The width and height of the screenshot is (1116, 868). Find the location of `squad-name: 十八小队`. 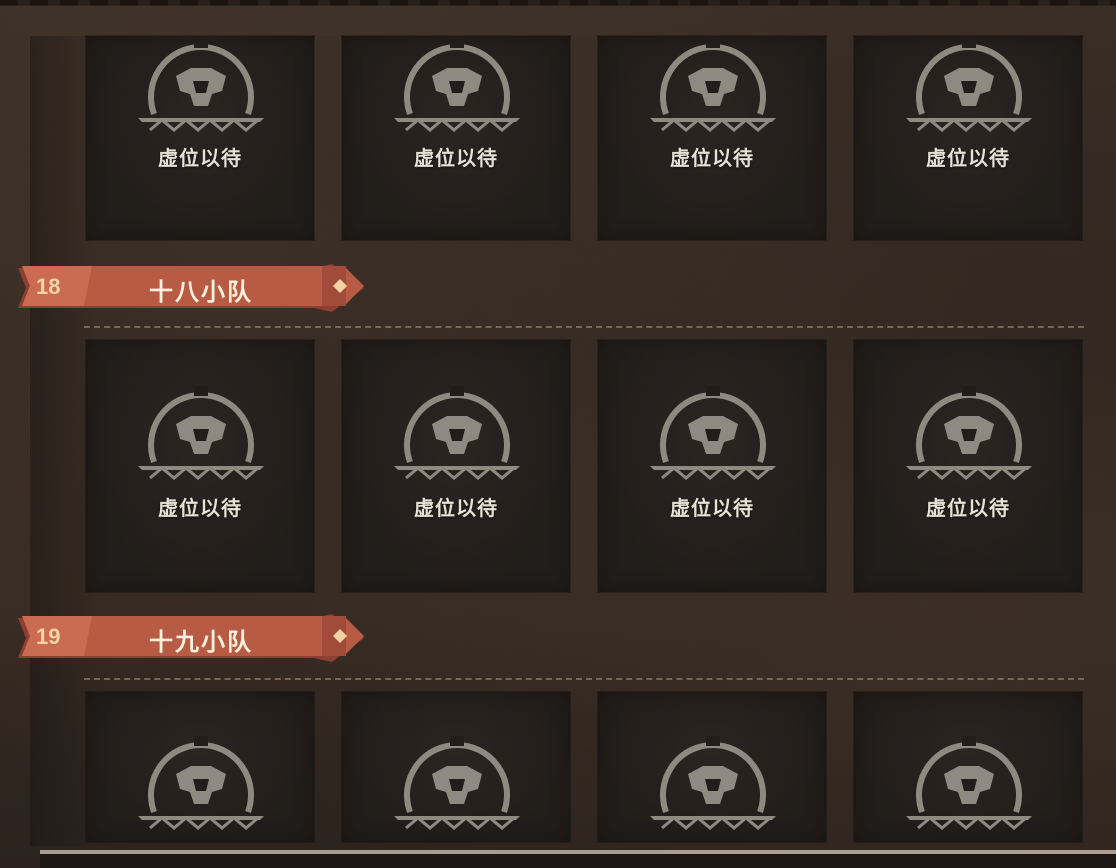

squad-name: 十八小队 is located at coordinates (201, 292).